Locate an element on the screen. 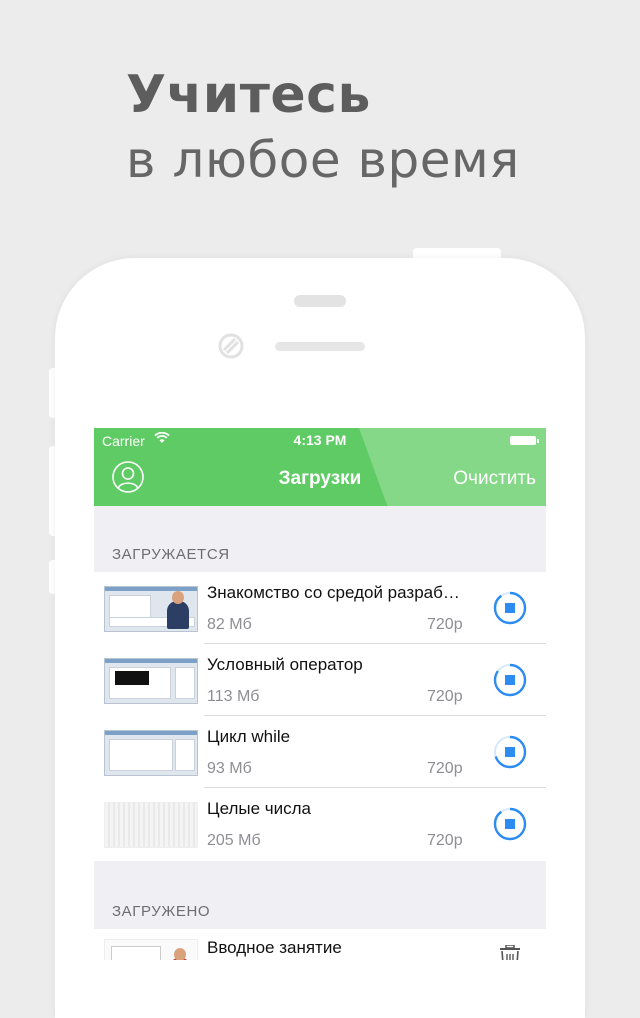 The width and height of the screenshot is (640, 1018). item-title: Целые числа is located at coordinates (259, 808).